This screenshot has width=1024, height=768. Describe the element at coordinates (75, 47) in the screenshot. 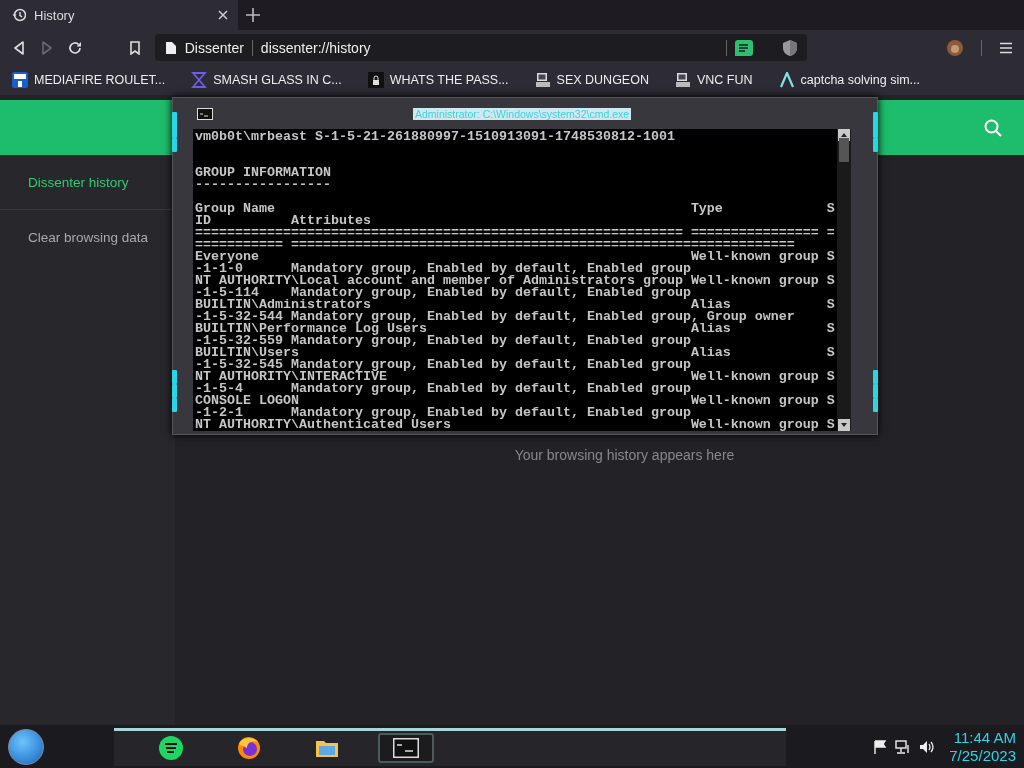

I see `reload-icon` at that location.